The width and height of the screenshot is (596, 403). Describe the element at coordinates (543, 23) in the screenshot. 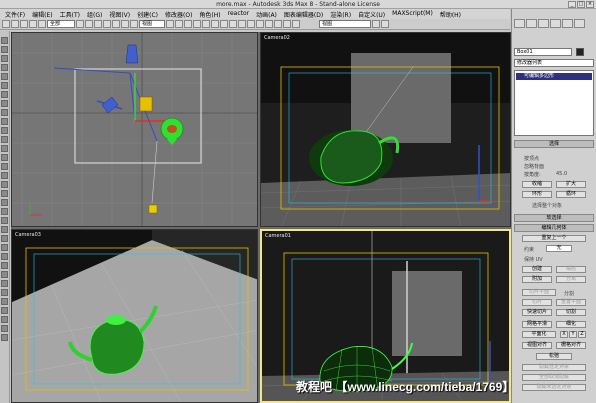

I see `hierarchy-tab-icon` at that location.